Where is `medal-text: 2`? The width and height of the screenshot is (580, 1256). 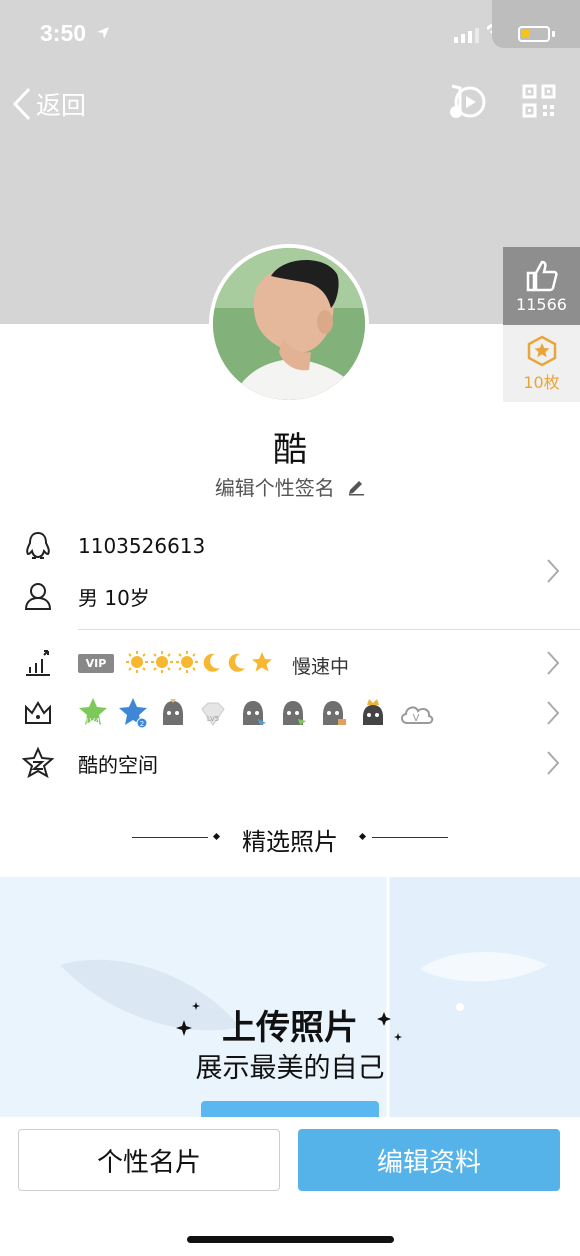 medal-text: 2 is located at coordinates (142, 724).